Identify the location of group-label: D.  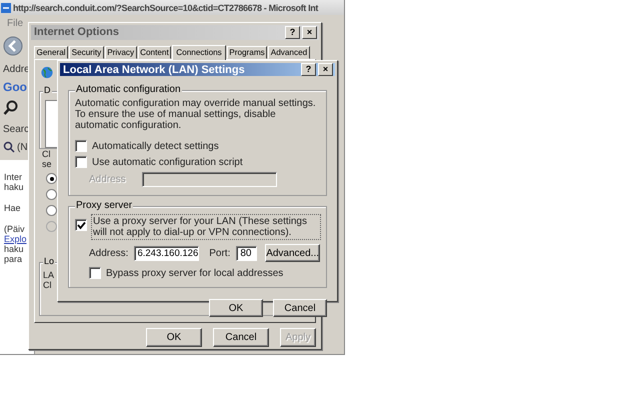
(47, 90).